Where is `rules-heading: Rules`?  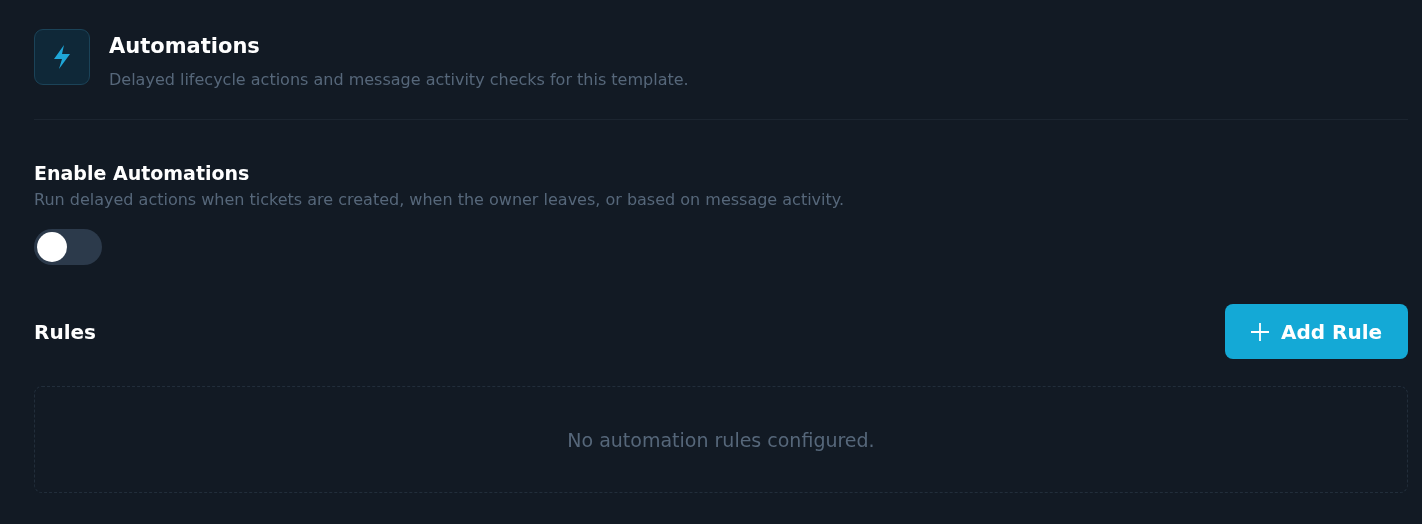
rules-heading: Rules is located at coordinates (65, 331).